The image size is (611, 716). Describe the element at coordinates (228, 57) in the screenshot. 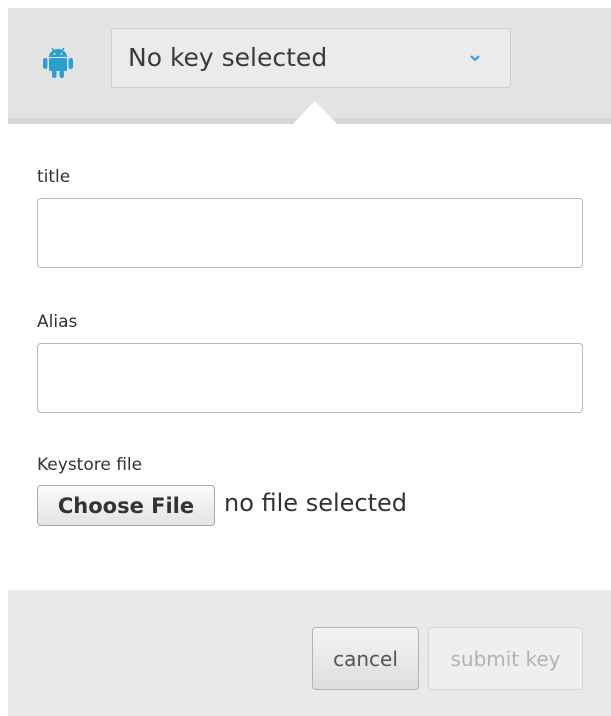

I see `key-select-value: No key selected` at that location.